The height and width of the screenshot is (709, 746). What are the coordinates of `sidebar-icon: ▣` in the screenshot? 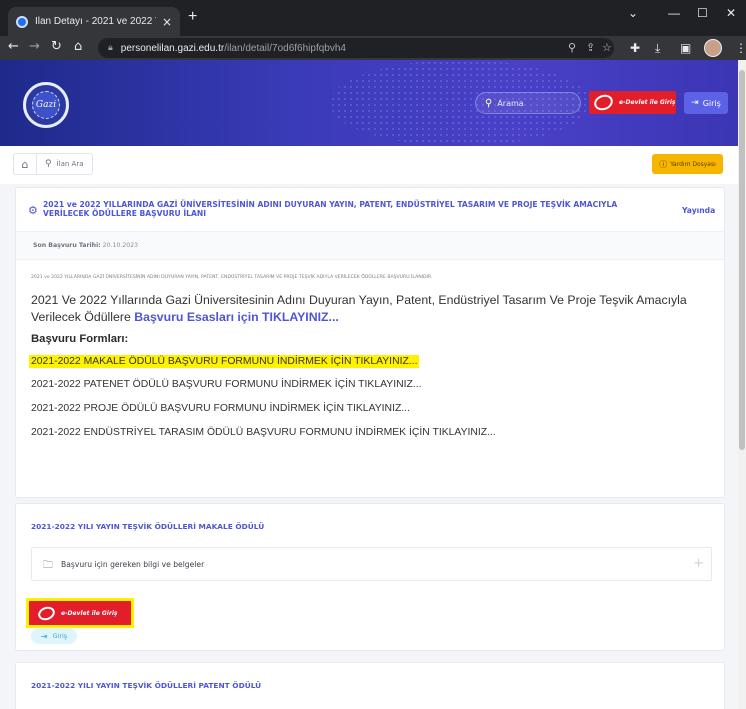 It's located at (685, 48).